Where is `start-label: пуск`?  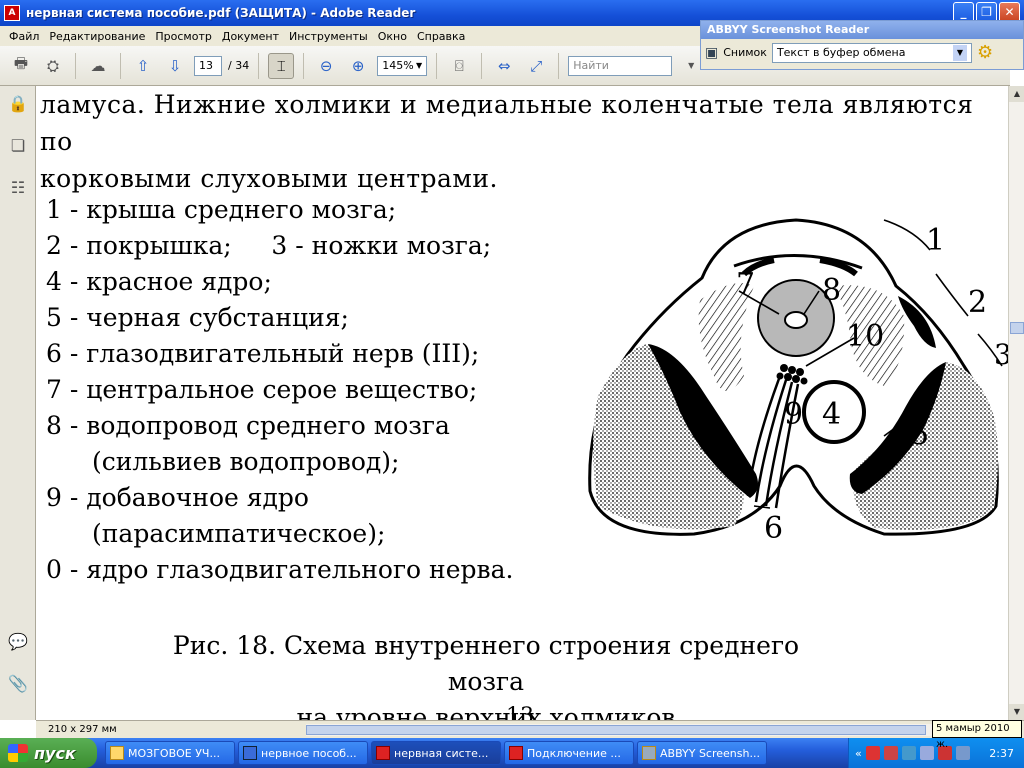
start-label: пуск is located at coordinates (55, 753).